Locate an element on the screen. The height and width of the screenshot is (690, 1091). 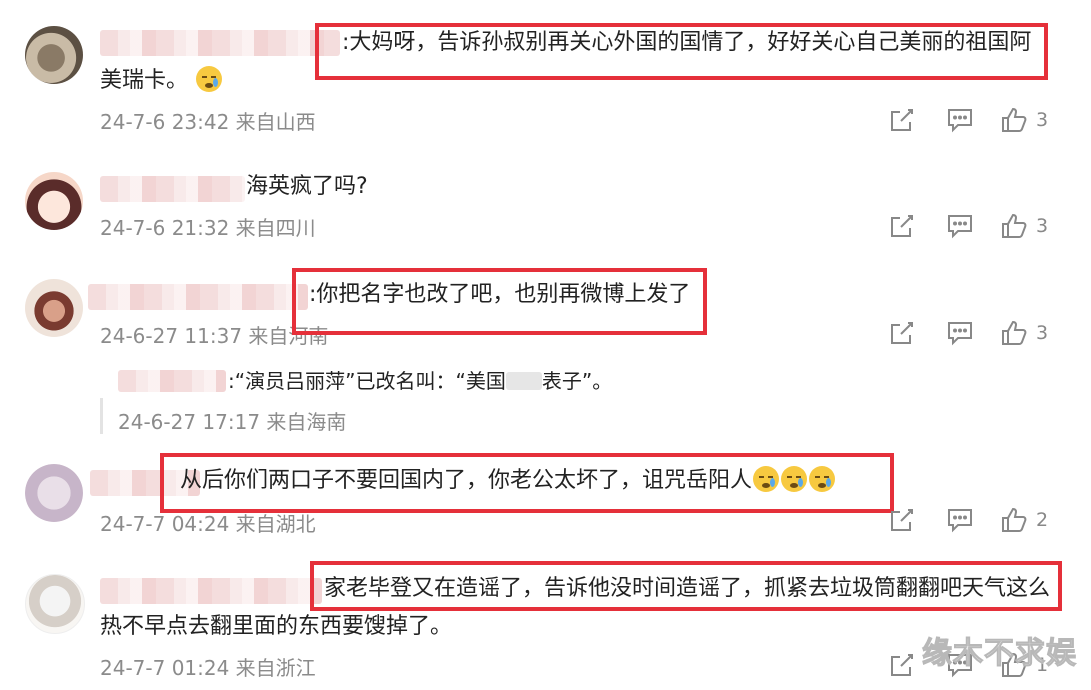
comment-timestamp-location: 24-7-7 01:24 来自浙江 is located at coordinates (208, 668).